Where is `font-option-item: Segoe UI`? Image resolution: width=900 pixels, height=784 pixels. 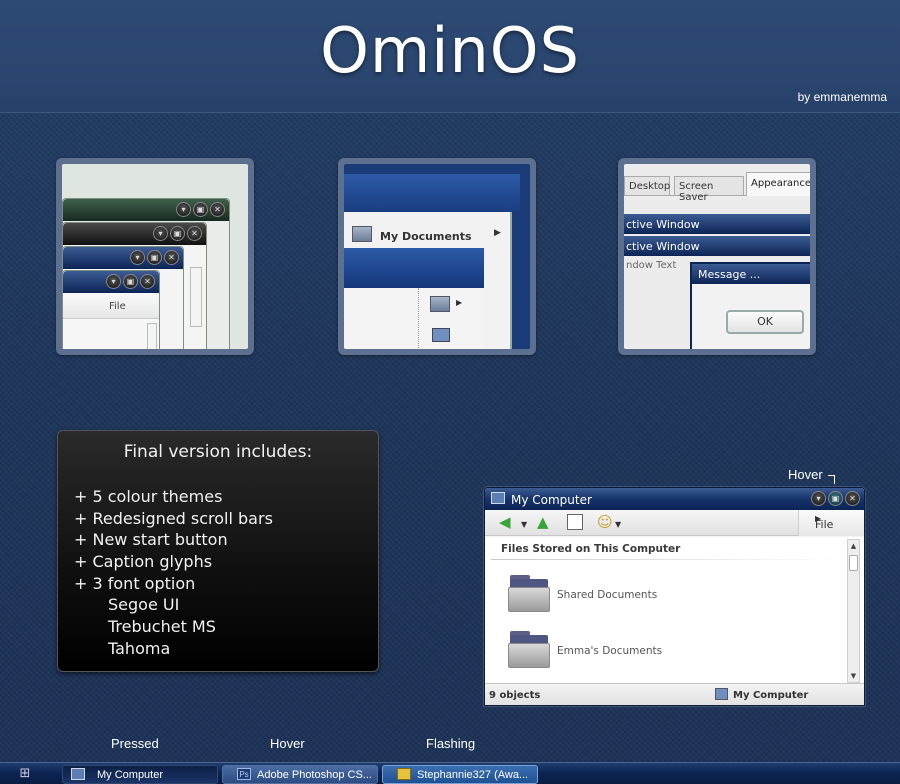
font-option-item: Segoe UI is located at coordinates (144, 605).